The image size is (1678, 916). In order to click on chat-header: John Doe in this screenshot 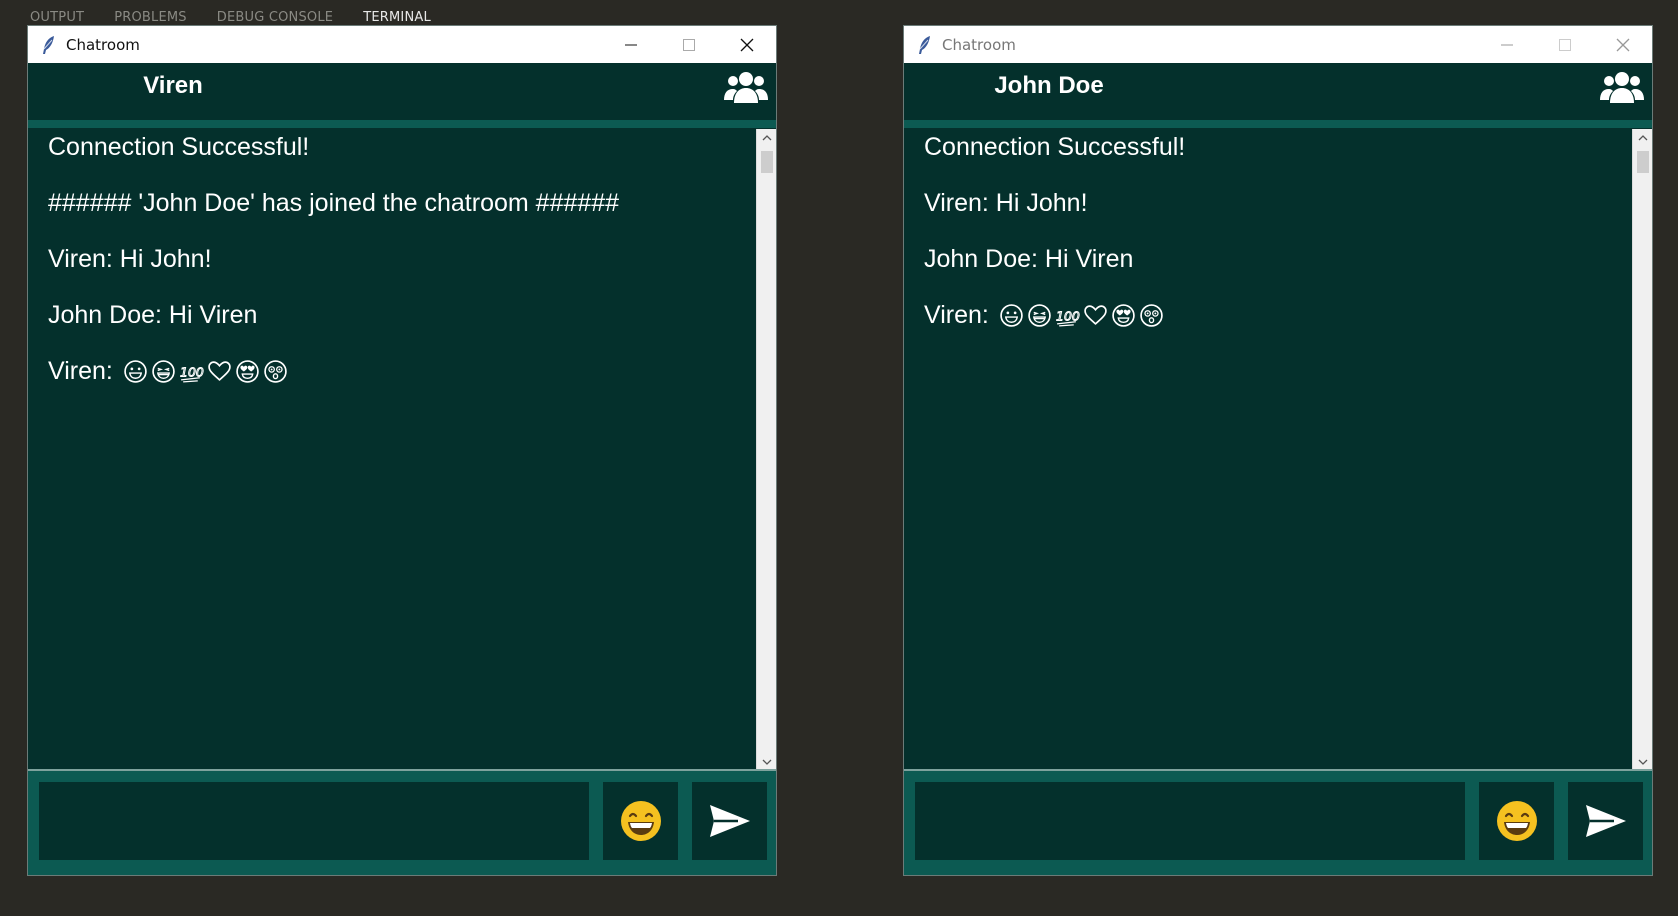, I will do `click(1278, 95)`.